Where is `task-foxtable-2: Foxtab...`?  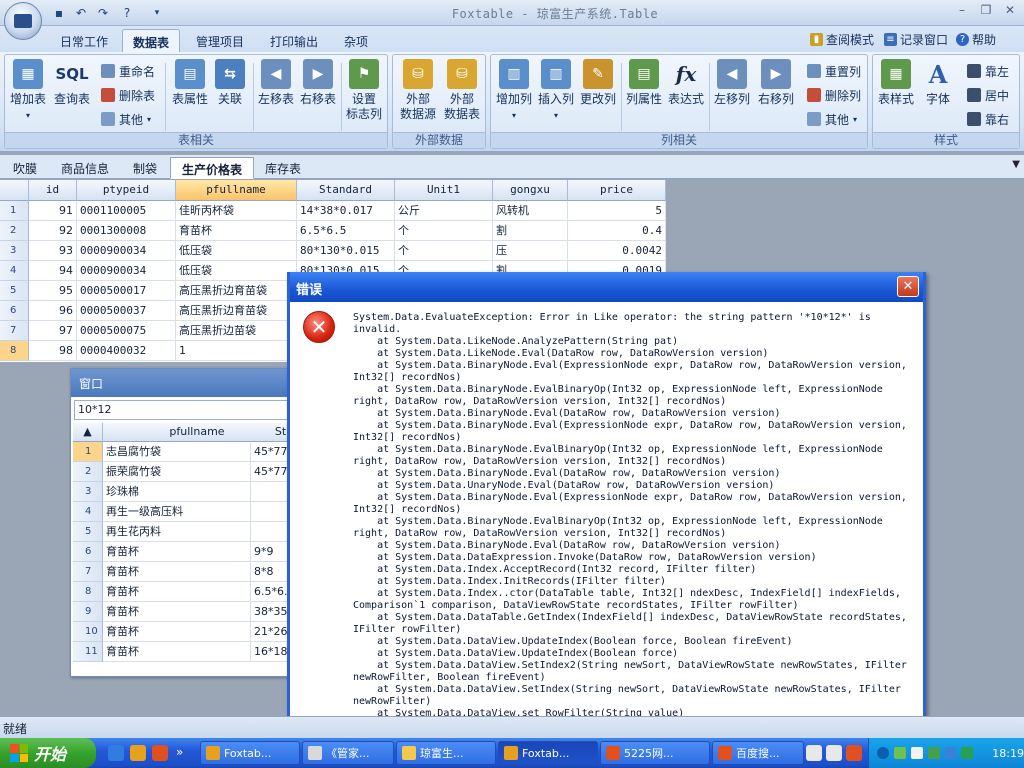 task-foxtable-2: Foxtab... is located at coordinates (548, 753).